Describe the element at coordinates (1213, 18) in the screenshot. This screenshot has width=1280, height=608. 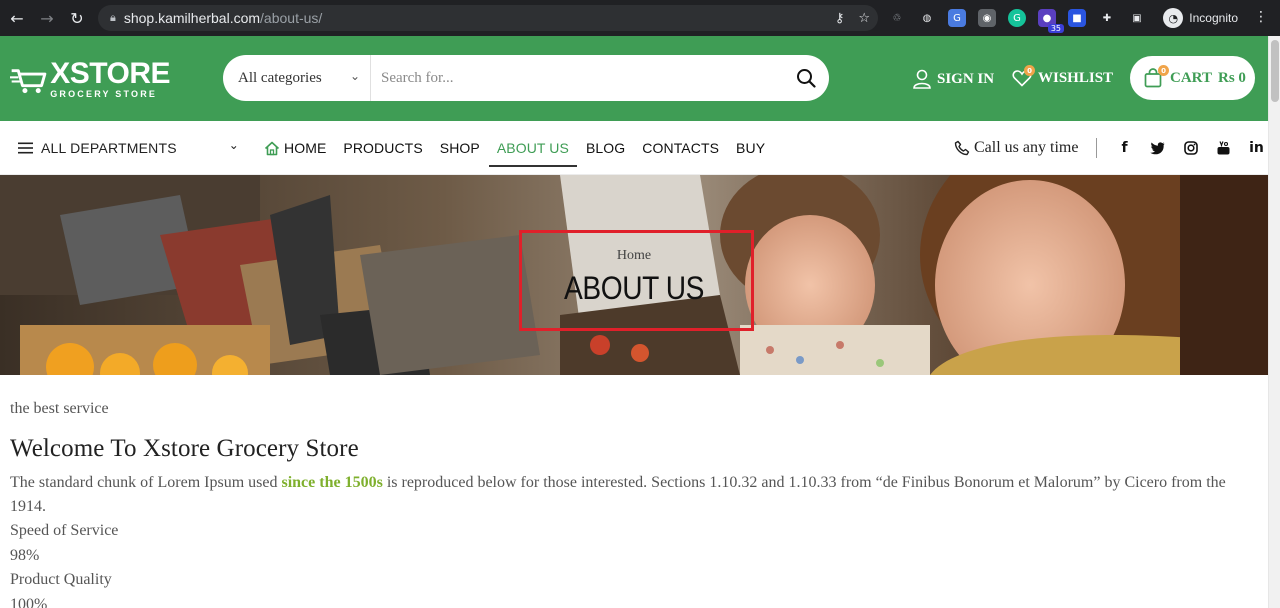
I see `incognito-label: Incognito` at that location.